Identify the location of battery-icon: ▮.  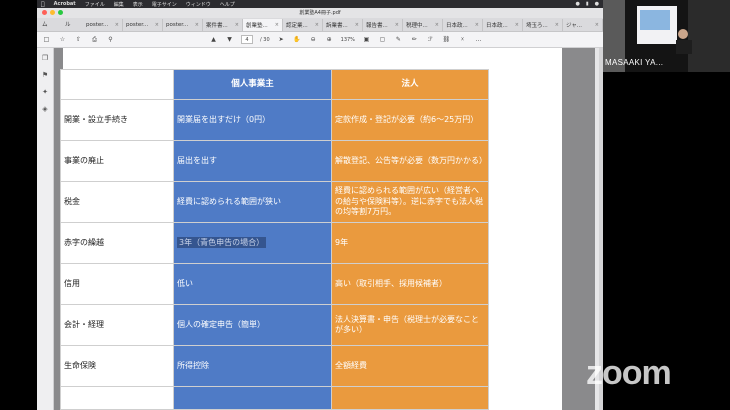
(587, 4).